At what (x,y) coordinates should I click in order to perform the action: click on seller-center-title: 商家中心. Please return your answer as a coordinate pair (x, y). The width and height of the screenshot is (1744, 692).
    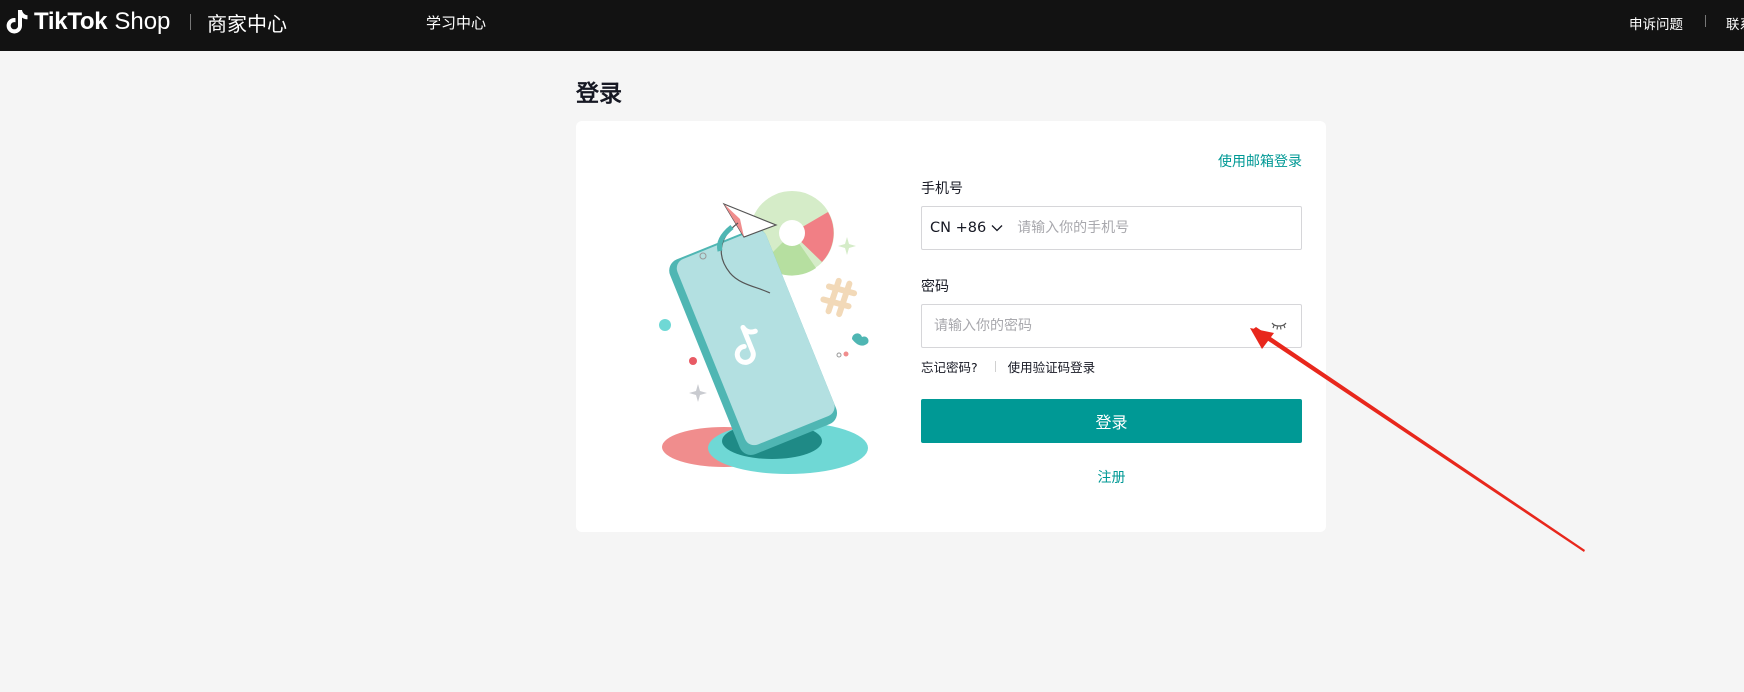
    Looking at the image, I should click on (247, 24).